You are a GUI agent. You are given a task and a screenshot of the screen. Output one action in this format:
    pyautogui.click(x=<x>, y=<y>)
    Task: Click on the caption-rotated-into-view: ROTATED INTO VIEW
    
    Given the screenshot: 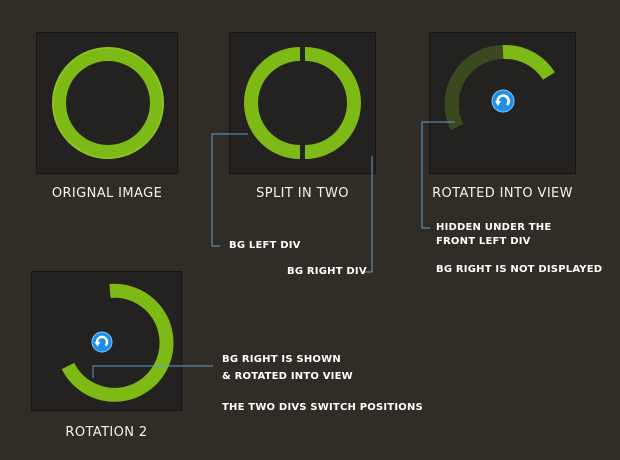 What is the action you would take?
    pyautogui.click(x=502, y=193)
    